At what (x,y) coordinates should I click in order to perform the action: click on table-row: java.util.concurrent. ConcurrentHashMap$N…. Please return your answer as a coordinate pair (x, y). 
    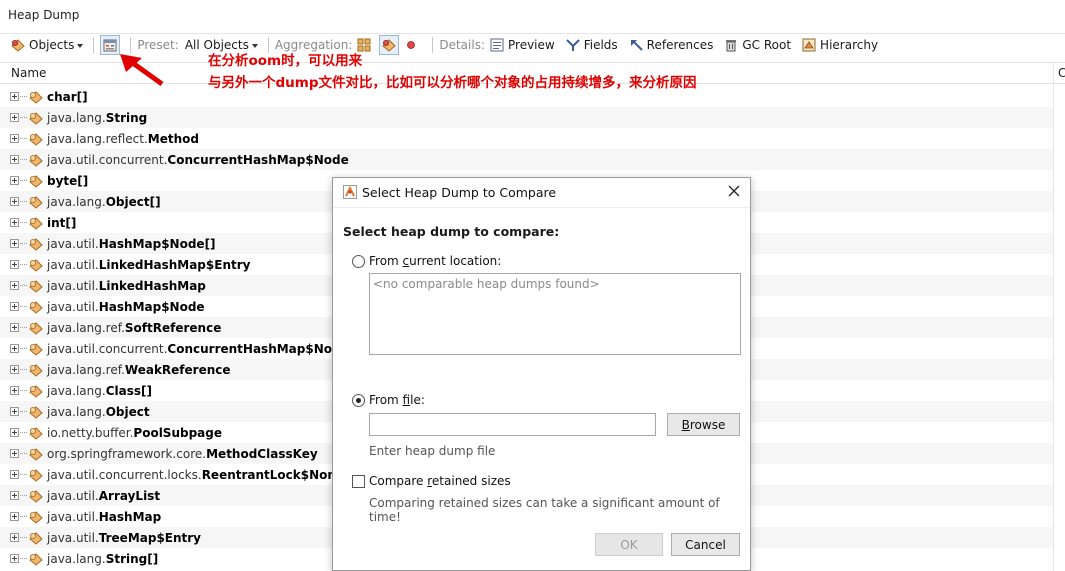
    Looking at the image, I should click on (526, 159).